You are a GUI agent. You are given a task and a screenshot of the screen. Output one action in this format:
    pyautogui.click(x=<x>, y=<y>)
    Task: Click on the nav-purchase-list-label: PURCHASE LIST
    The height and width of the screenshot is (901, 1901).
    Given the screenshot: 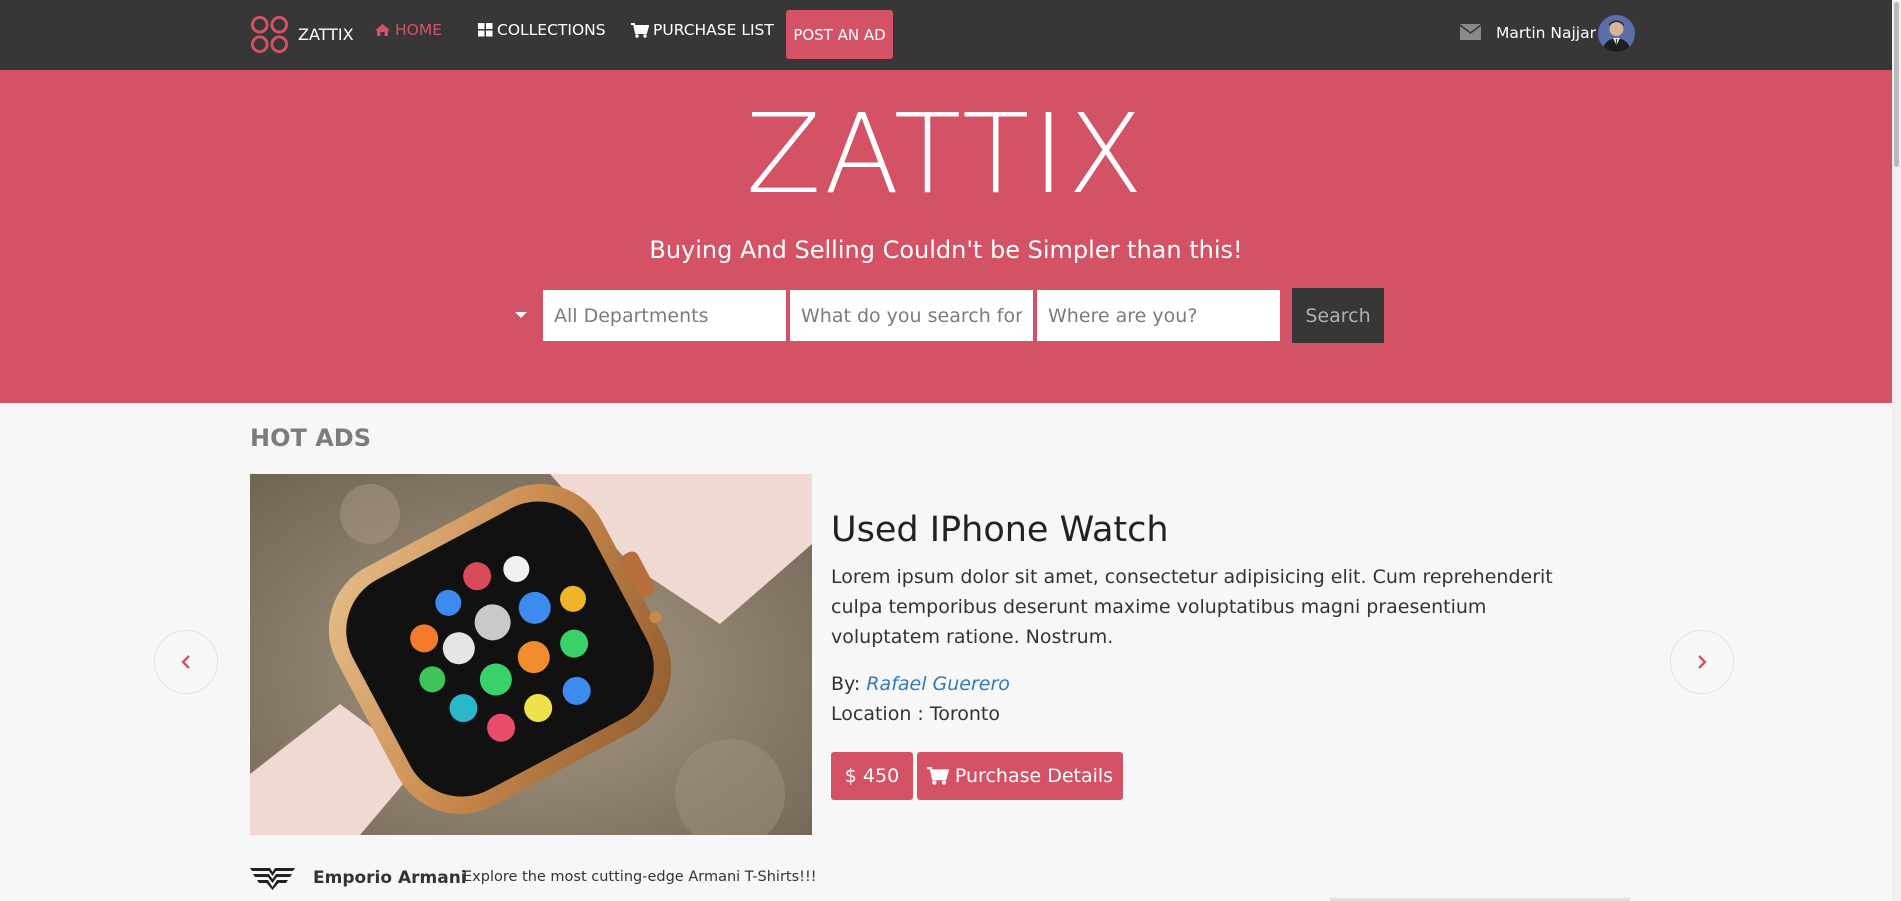 What is the action you would take?
    pyautogui.click(x=713, y=30)
    